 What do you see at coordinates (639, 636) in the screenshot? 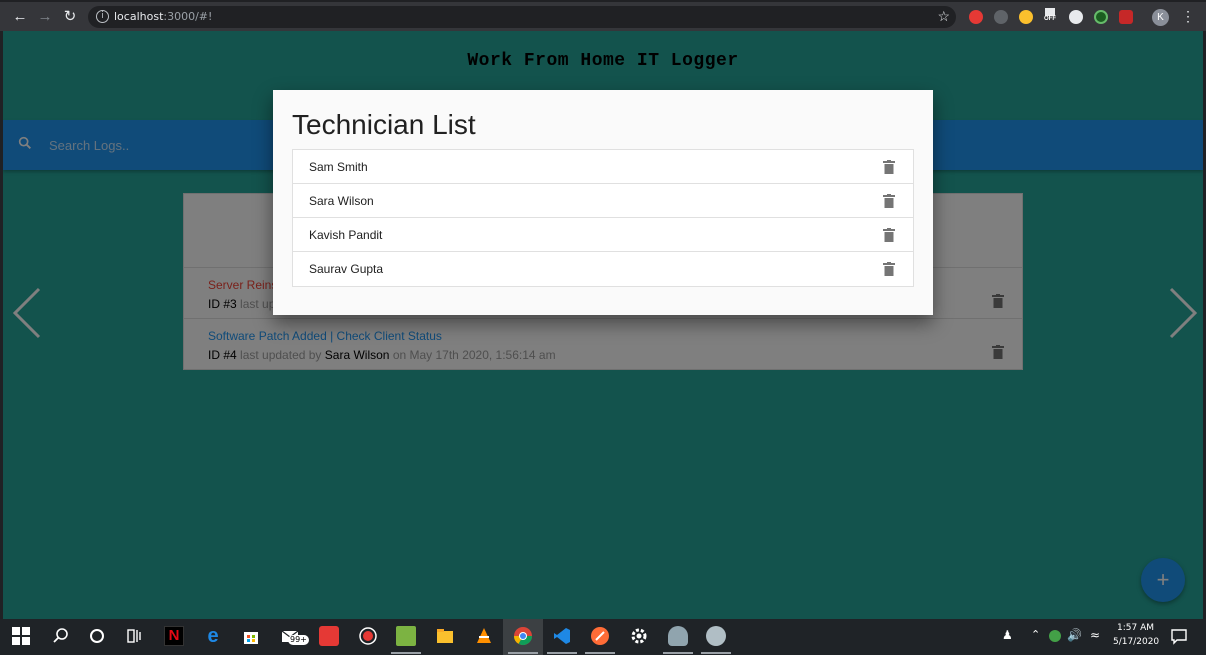
I see `settings-gear-icon` at bounding box center [639, 636].